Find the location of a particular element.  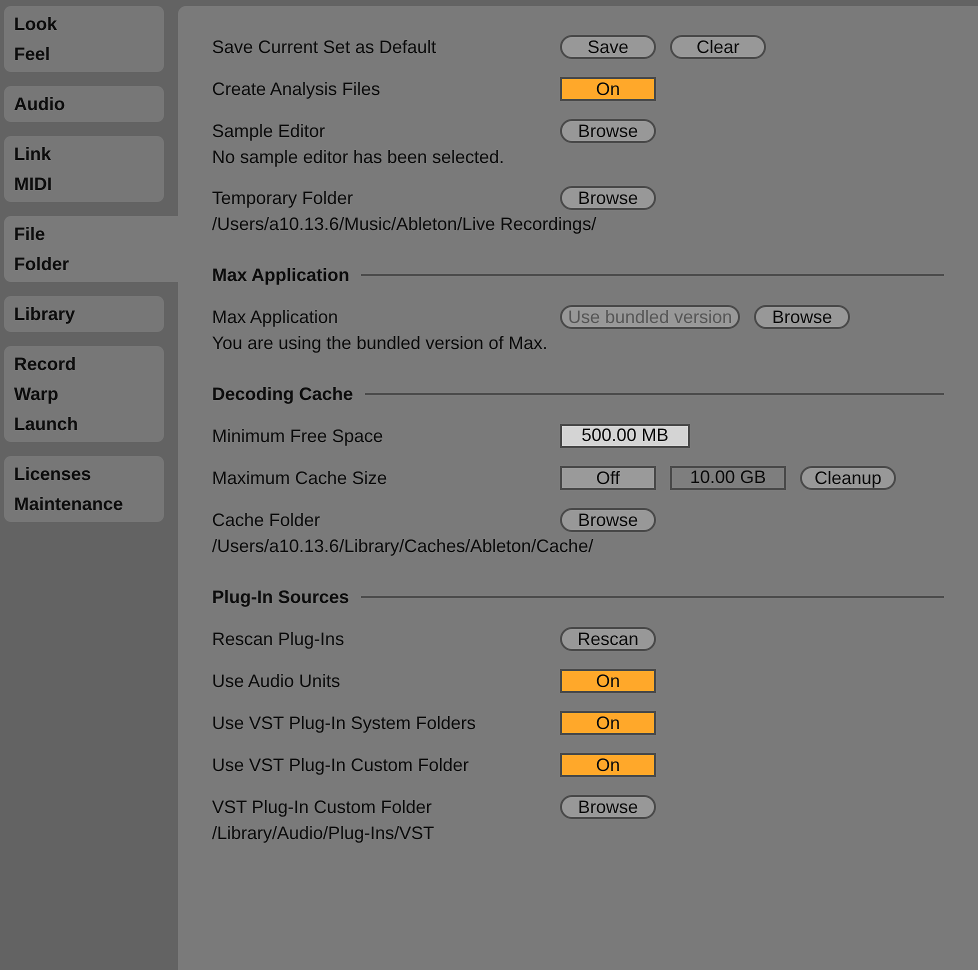

sidebar-tab: Library is located at coordinates (84, 314).